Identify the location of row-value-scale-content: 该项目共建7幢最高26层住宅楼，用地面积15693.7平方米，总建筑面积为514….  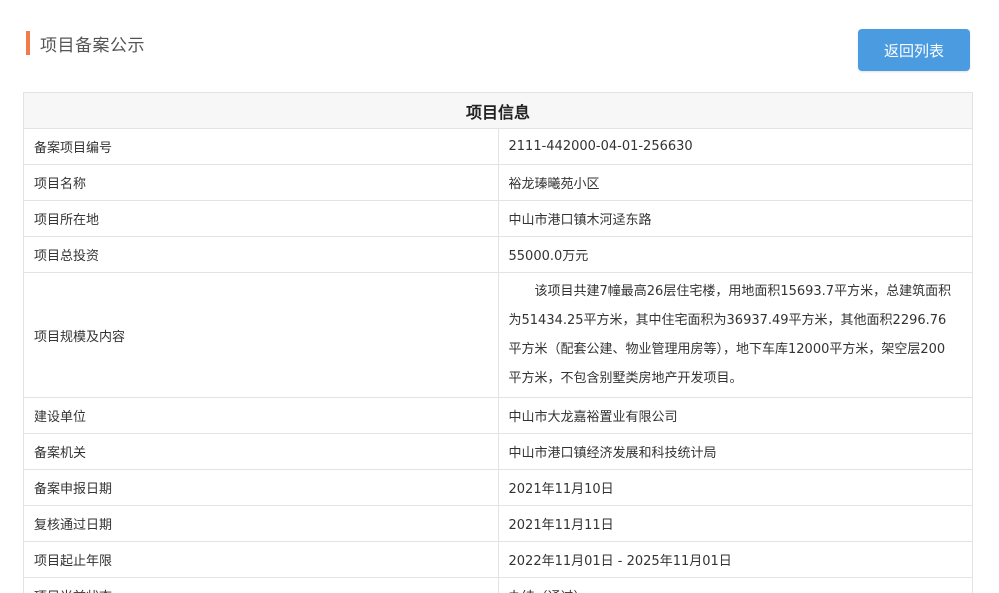
(735, 335).